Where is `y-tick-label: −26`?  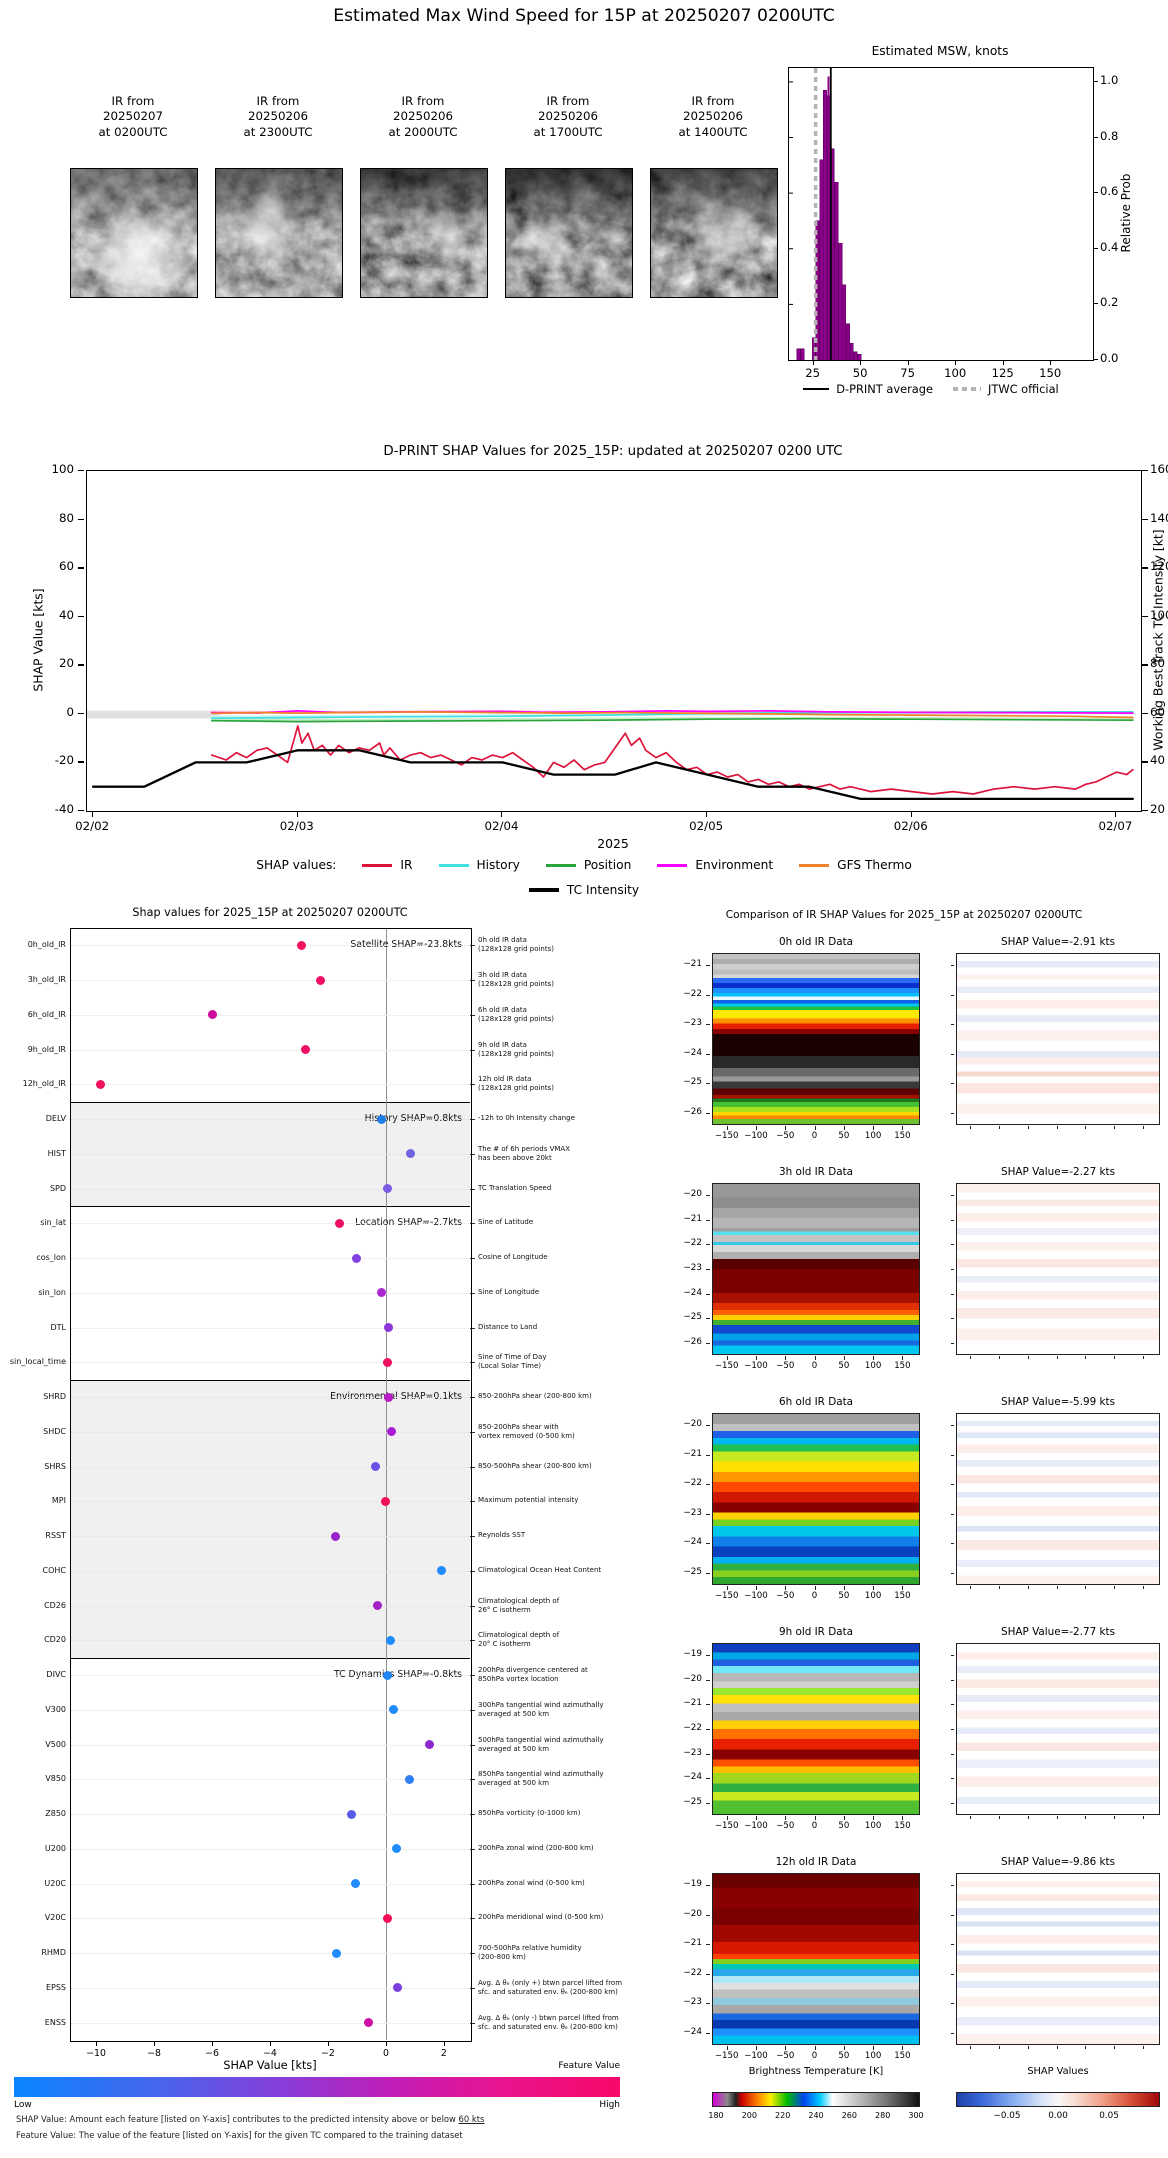
y-tick-label: −26 is located at coordinates (692, 1342).